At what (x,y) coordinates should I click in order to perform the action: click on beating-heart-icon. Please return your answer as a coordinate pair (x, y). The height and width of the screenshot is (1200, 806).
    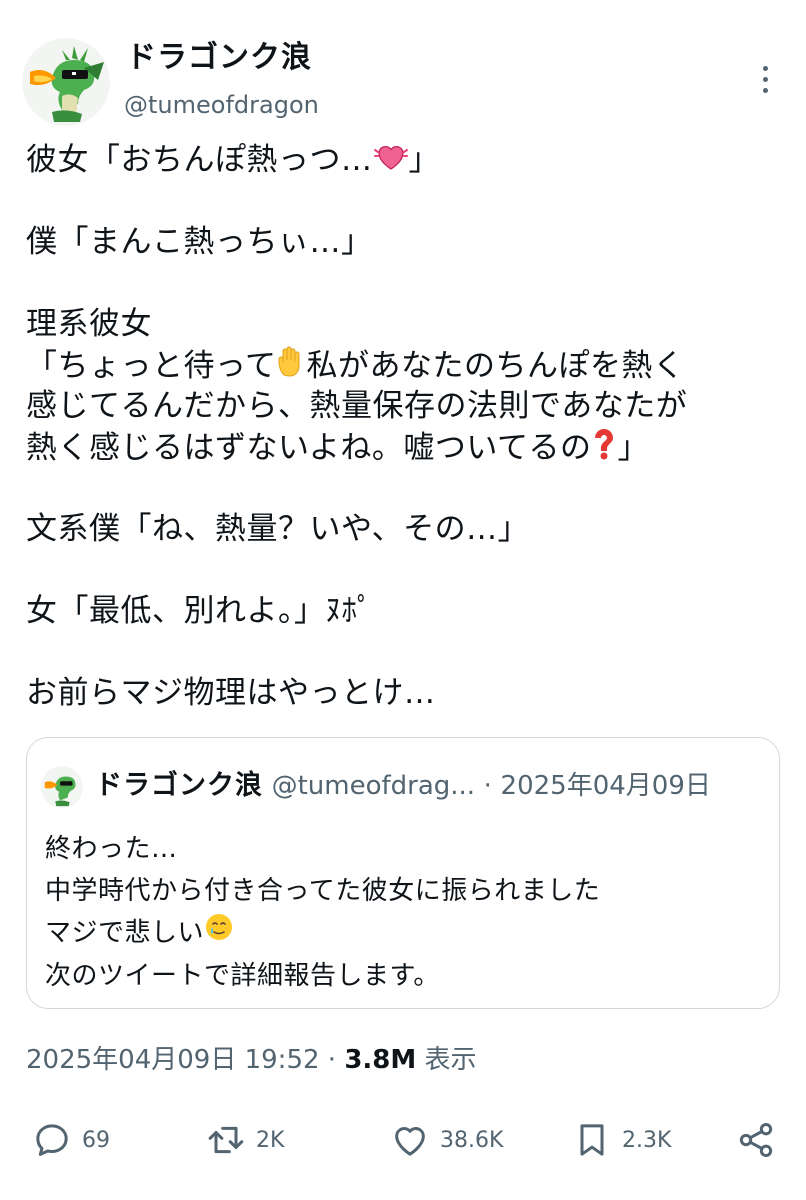
    Looking at the image, I should click on (391, 161).